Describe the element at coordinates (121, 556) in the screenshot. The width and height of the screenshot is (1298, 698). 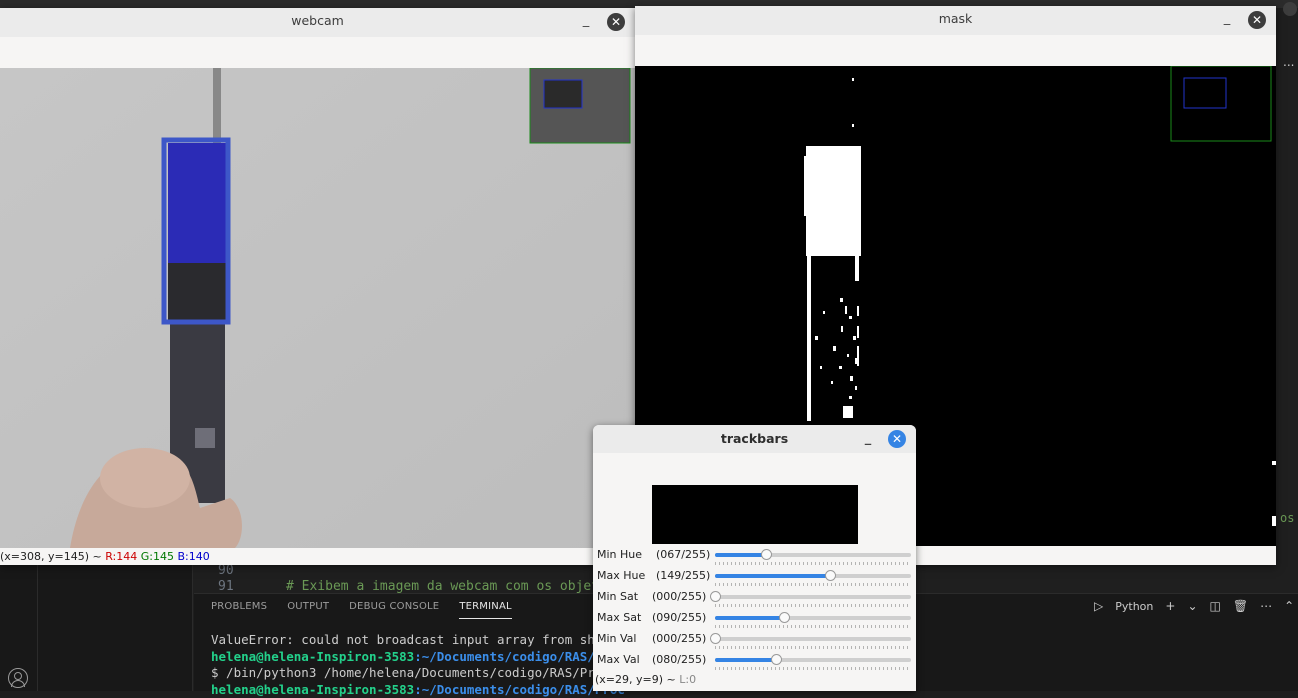
I see `pixel-red: R:144` at that location.